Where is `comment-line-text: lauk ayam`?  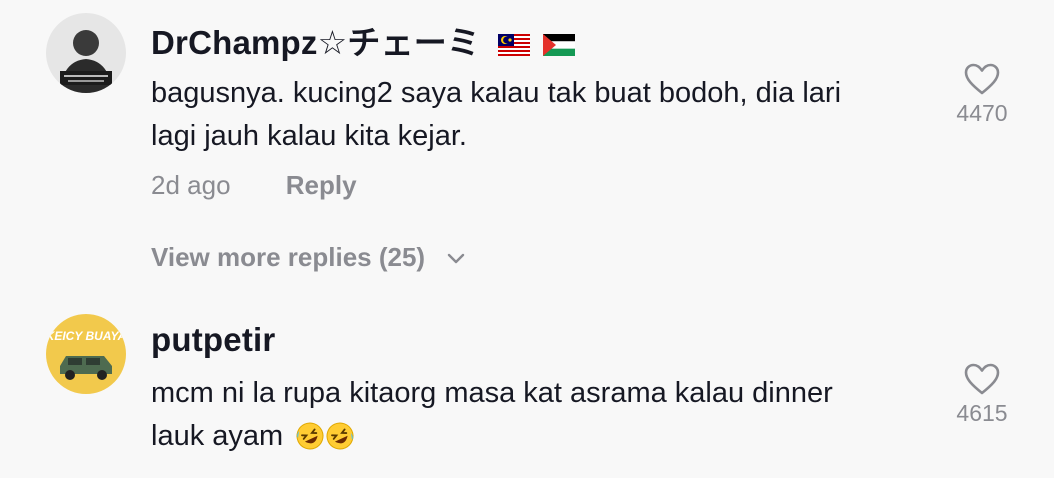
comment-line-text: lauk ayam is located at coordinates (217, 436).